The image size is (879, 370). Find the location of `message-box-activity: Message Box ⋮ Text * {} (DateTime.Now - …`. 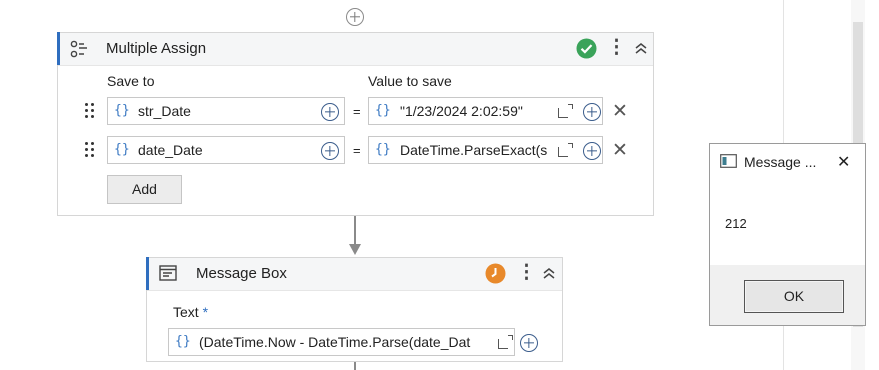

message-box-activity: Message Box ⋮ Text * {} (DateTime.Now - … is located at coordinates (354, 309).